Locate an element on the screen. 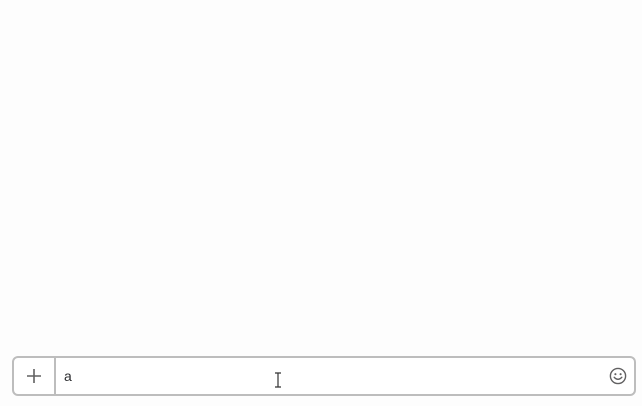  message-composer is located at coordinates (324, 376).